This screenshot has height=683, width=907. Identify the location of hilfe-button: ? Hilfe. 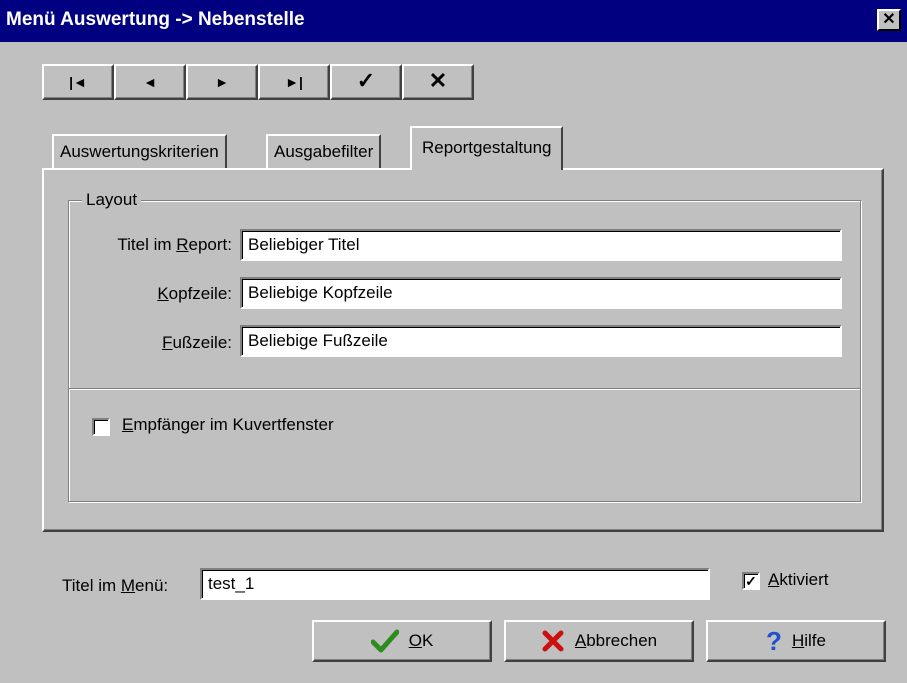
(796, 641).